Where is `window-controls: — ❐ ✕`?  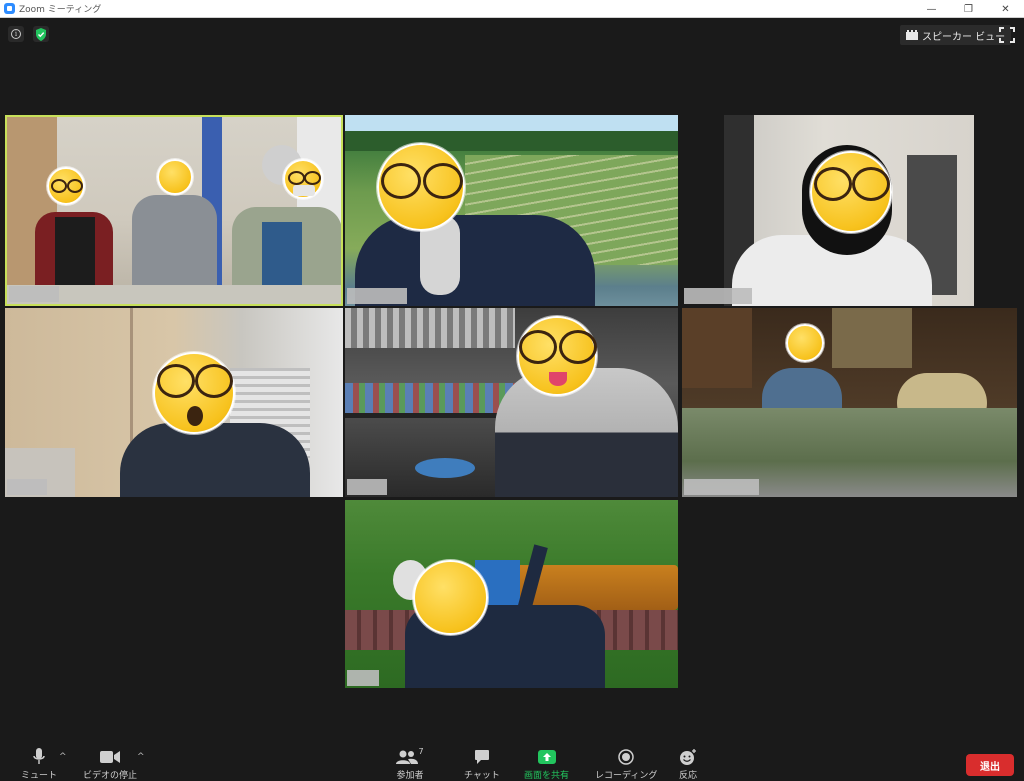
window-controls: — ❐ ✕ is located at coordinates (968, 9).